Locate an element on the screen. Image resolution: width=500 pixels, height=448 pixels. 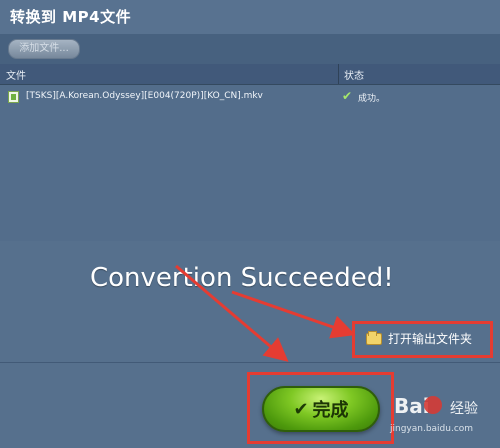
annotation-caption: Convertion Succeeded! is located at coordinates (242, 278).